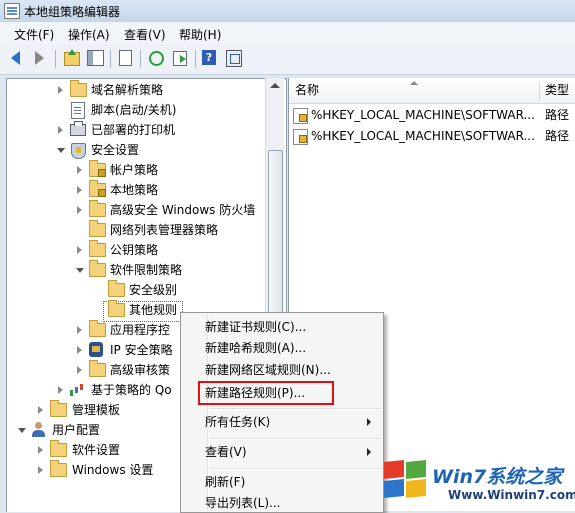 The image size is (575, 513). What do you see at coordinates (180, 58) in the screenshot?
I see `export-list-icon` at bounding box center [180, 58].